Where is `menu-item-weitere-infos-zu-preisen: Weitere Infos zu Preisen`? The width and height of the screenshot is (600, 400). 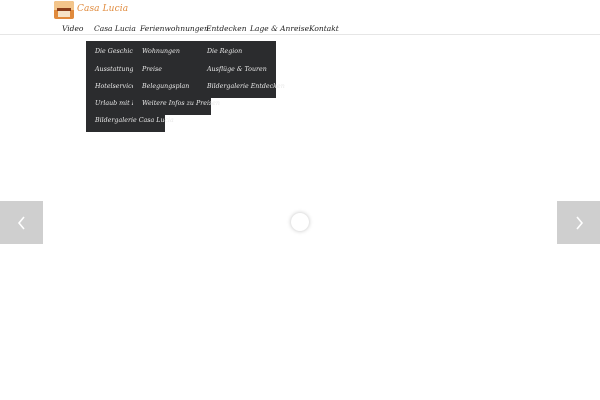 menu-item-weitere-infos-zu-preisen: Weitere Infos zu Preisen is located at coordinates (181, 103).